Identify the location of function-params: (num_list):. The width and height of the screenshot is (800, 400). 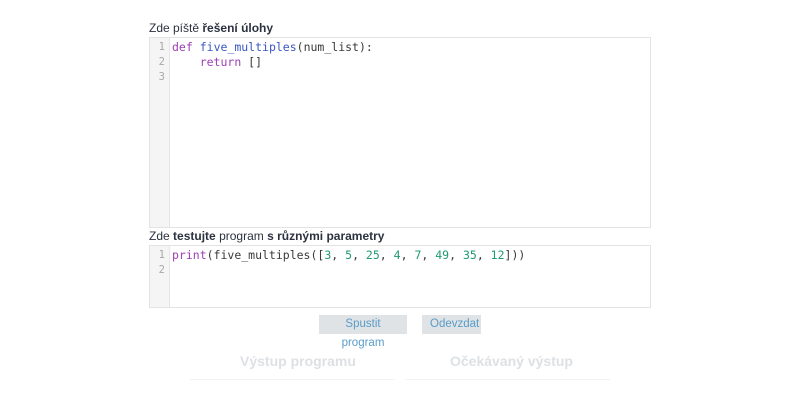
(334, 47).